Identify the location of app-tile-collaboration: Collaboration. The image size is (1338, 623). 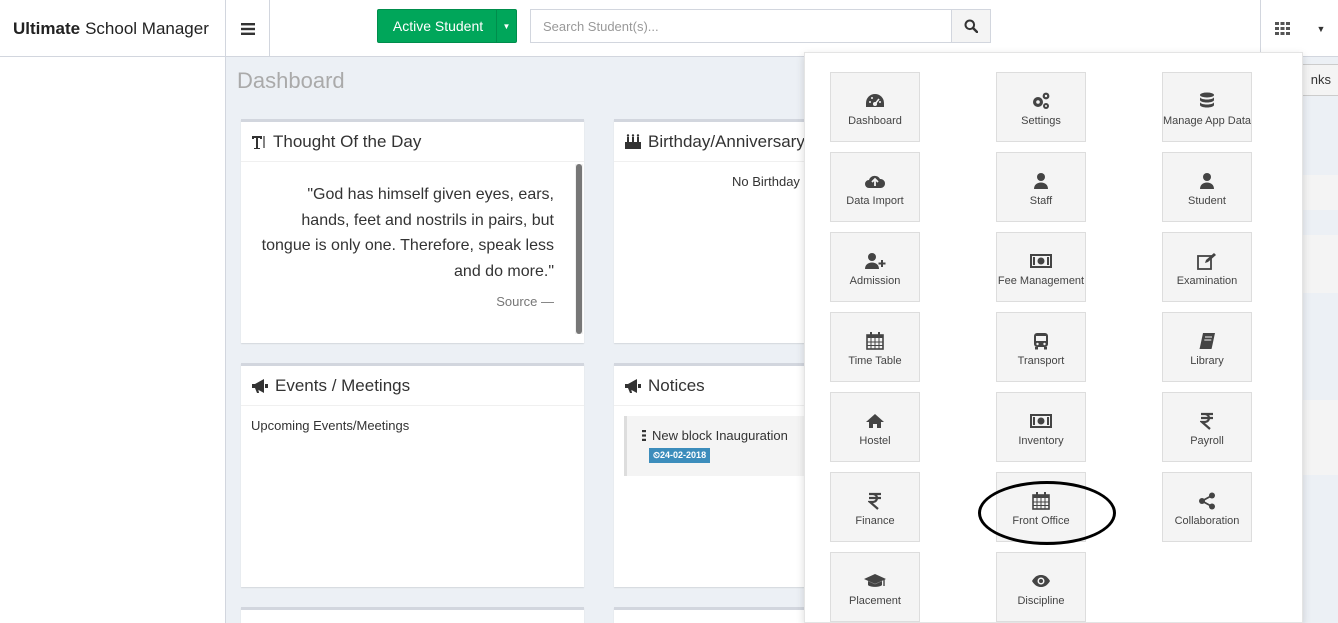
(1207, 507).